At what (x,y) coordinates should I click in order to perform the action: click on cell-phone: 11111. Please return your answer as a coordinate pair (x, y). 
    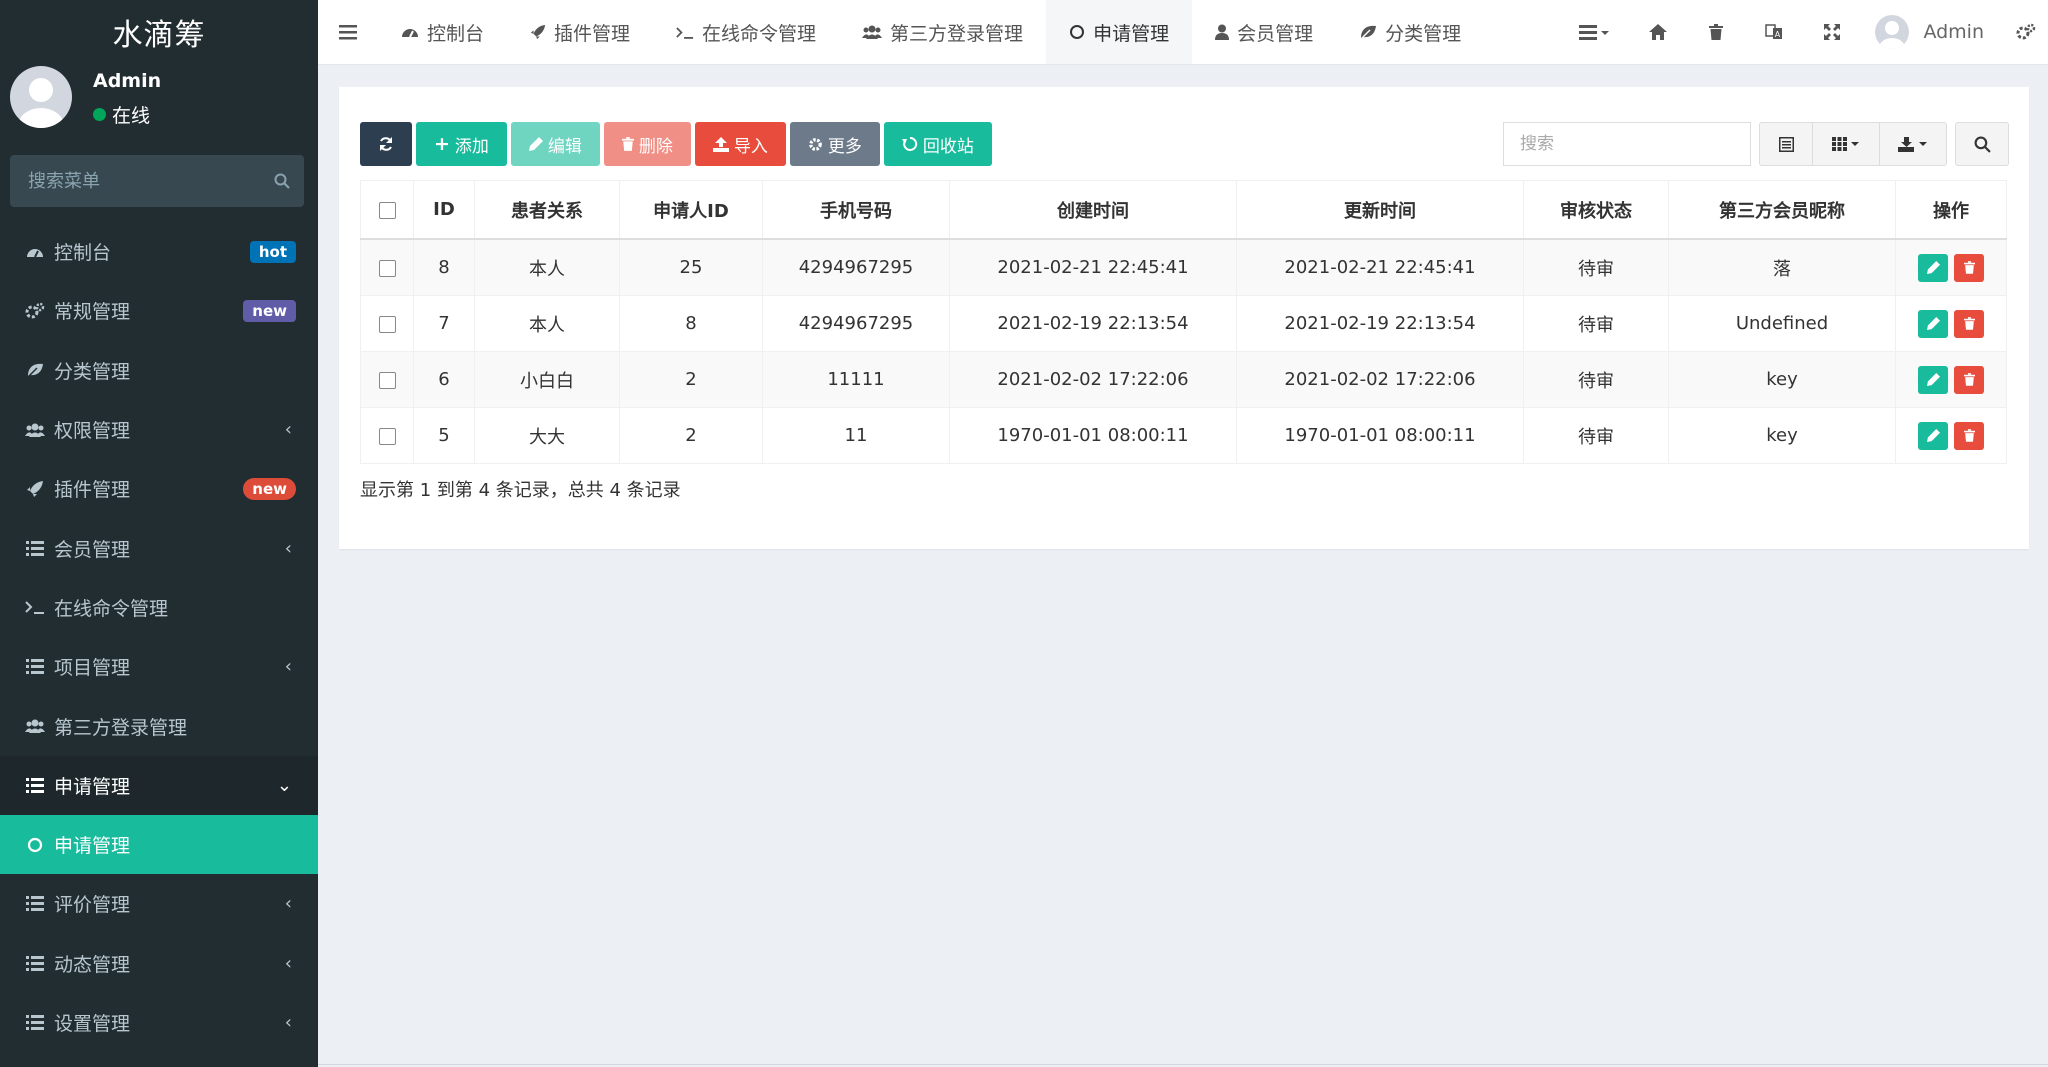
    Looking at the image, I should click on (856, 379).